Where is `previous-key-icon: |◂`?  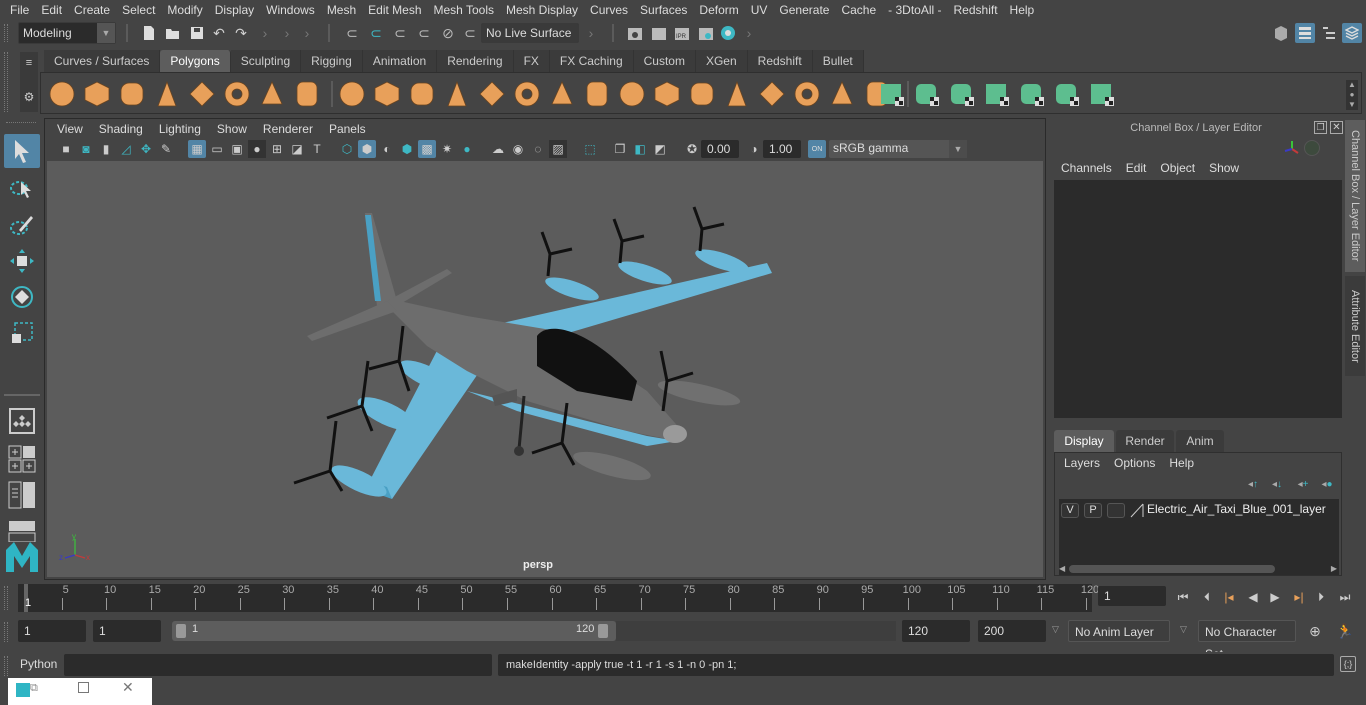 previous-key-icon: |◂ is located at coordinates (1229, 597).